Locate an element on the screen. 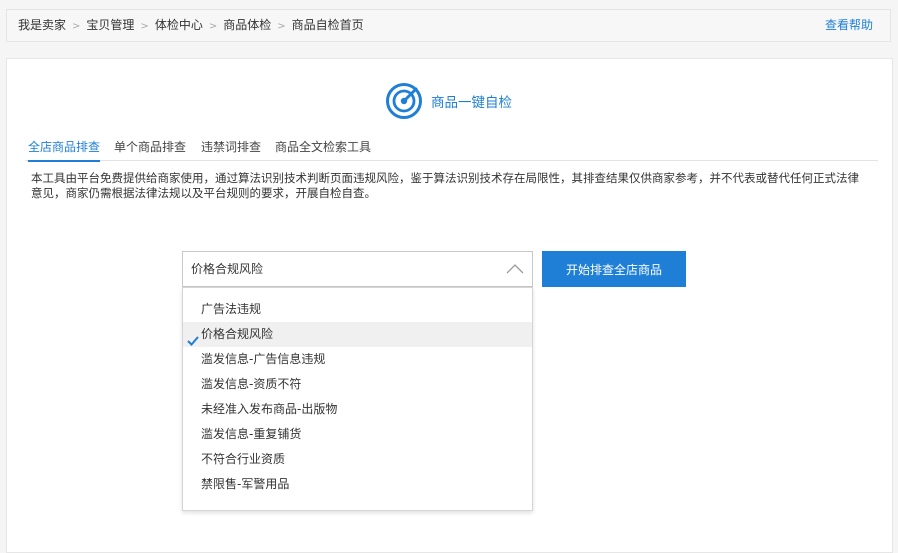  option-label: 禁限售-军警用品 is located at coordinates (245, 484).